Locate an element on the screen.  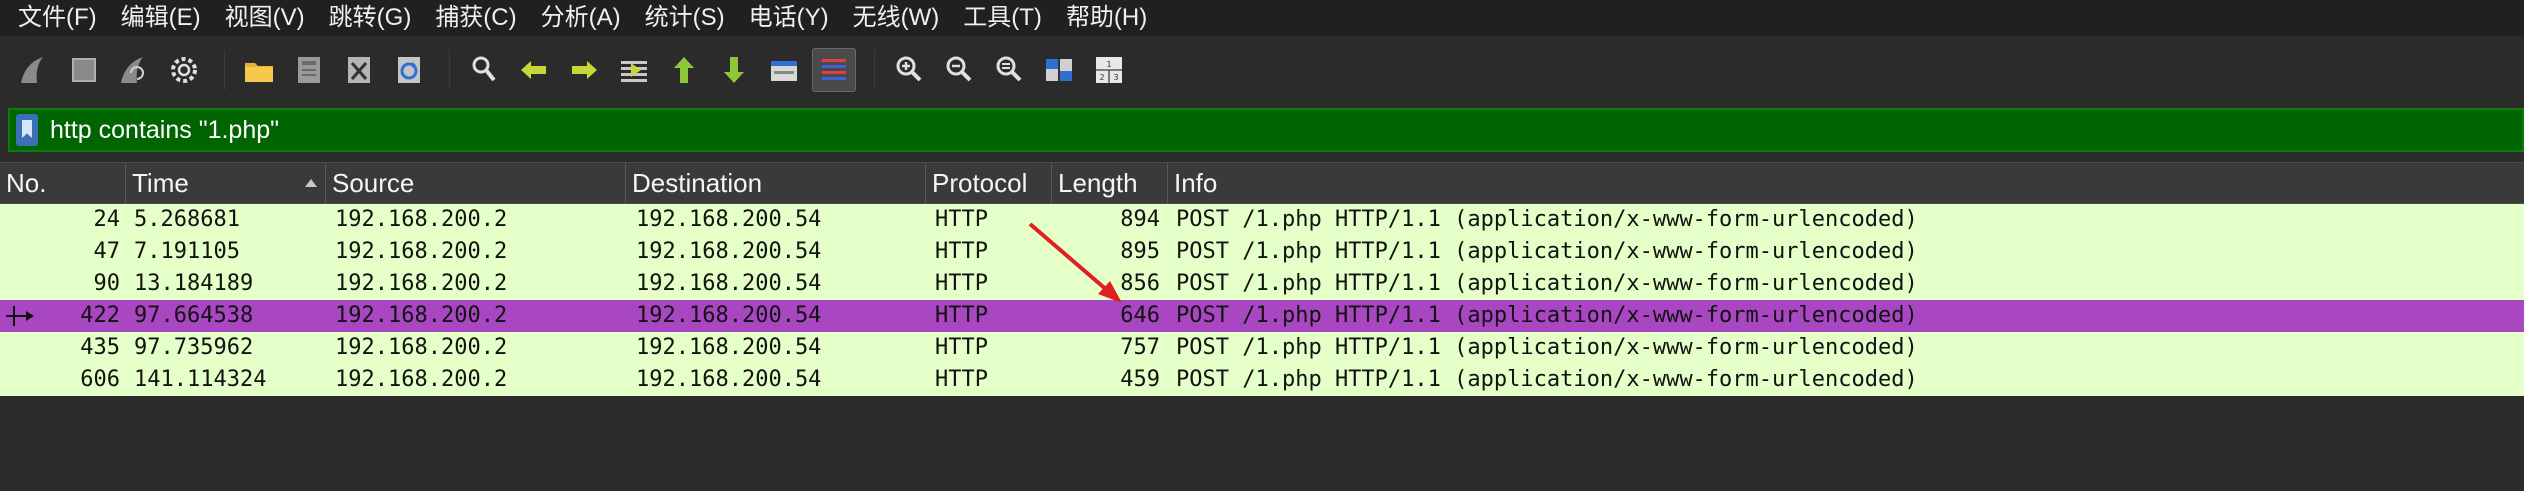
filter-bookmark-icon is located at coordinates (27, 130).